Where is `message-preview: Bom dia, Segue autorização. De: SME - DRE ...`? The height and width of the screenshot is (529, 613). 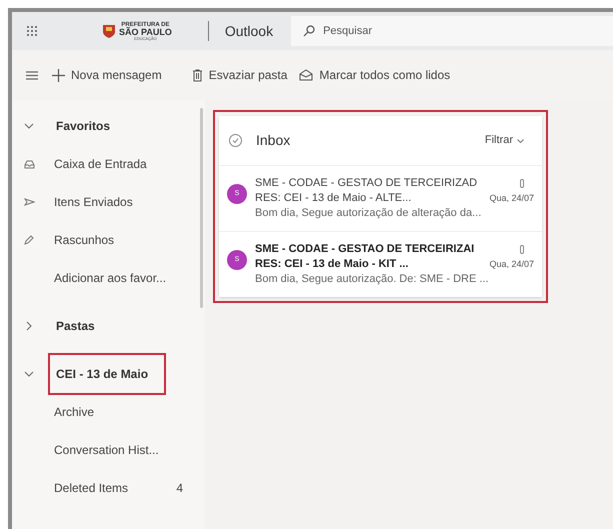
message-preview: Bom dia, Segue autorização. De: SME - DRE ... is located at coordinates (372, 279).